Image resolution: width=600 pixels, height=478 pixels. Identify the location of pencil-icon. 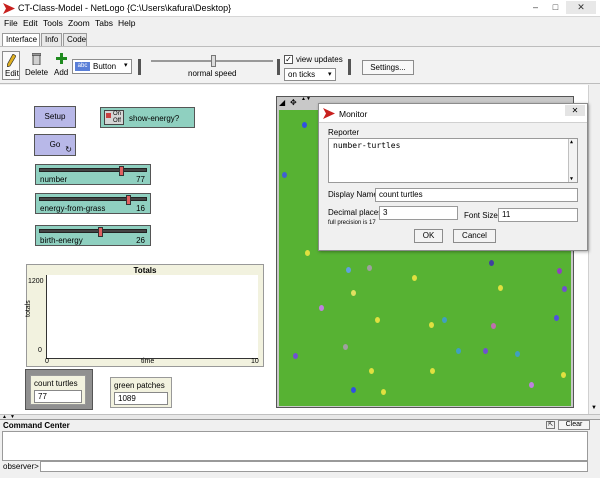
(11, 60).